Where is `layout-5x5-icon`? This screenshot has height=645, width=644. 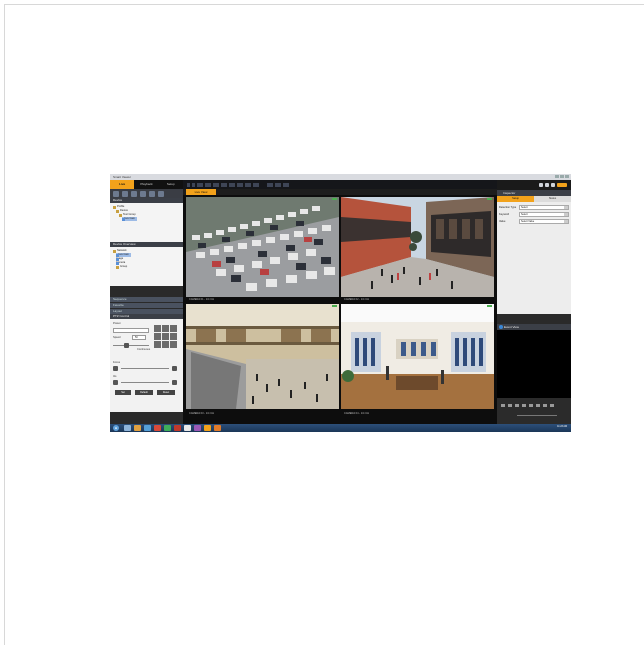
layout-5x5-icon is located at coordinates (232, 184).